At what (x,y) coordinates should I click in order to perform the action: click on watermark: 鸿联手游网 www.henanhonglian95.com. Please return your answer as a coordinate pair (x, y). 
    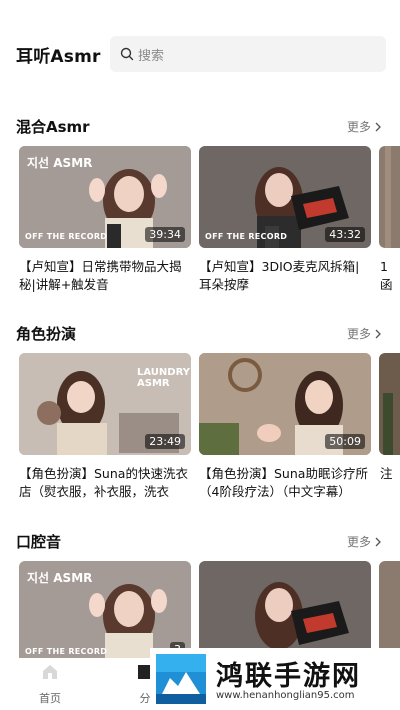
    Looking at the image, I should click on (275, 679).